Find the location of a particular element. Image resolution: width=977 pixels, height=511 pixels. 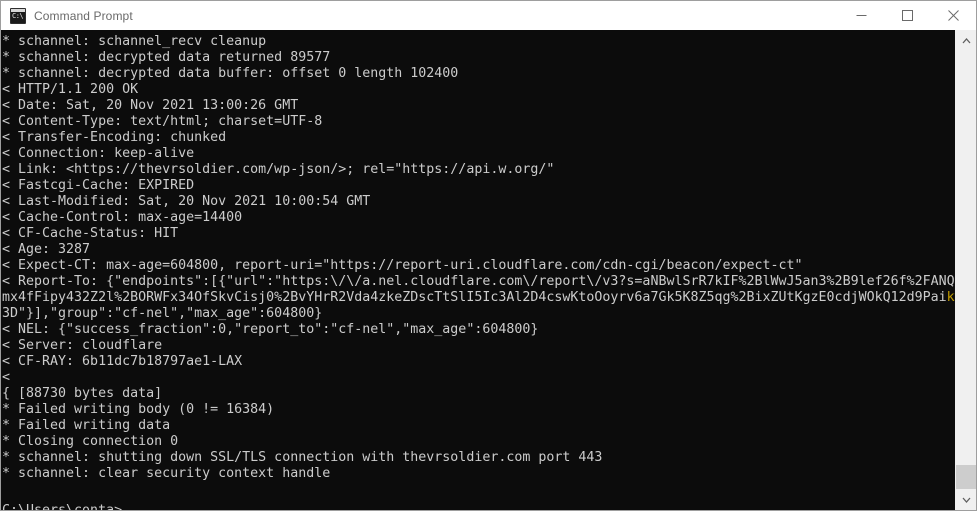

window-title: Command Prompt is located at coordinates (83, 15).